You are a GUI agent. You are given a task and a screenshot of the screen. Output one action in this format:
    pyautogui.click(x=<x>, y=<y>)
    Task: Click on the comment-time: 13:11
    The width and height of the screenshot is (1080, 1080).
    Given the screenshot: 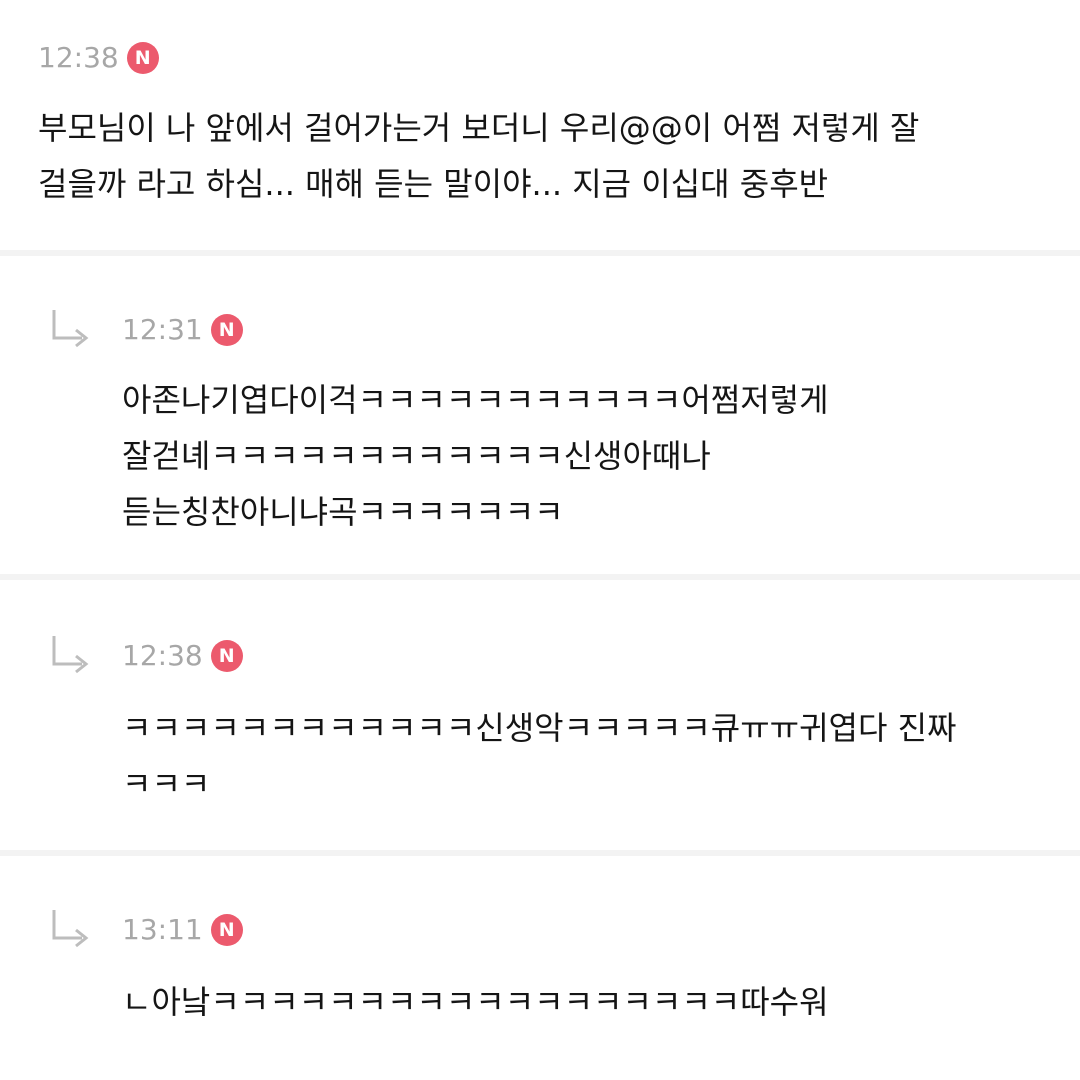 What is the action you would take?
    pyautogui.click(x=162, y=929)
    